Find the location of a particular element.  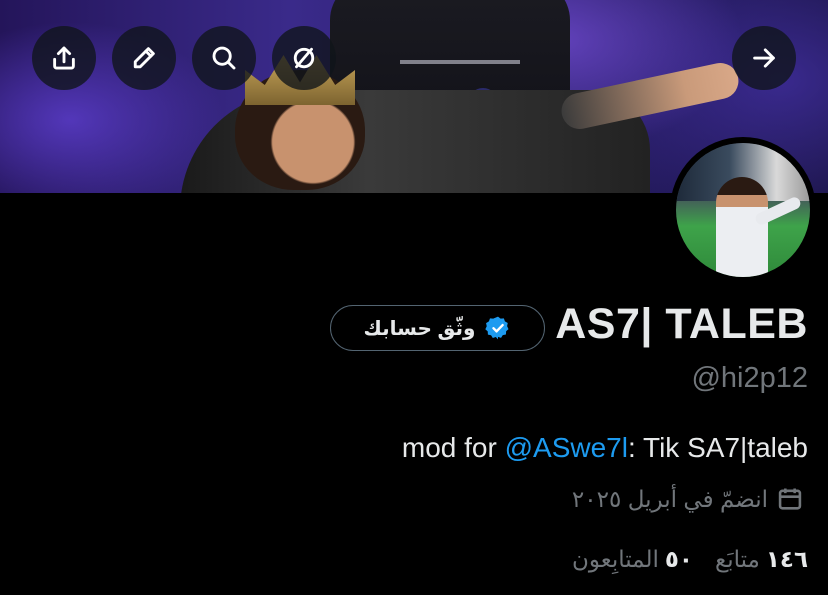

following-label: متابَع is located at coordinates (737, 559).